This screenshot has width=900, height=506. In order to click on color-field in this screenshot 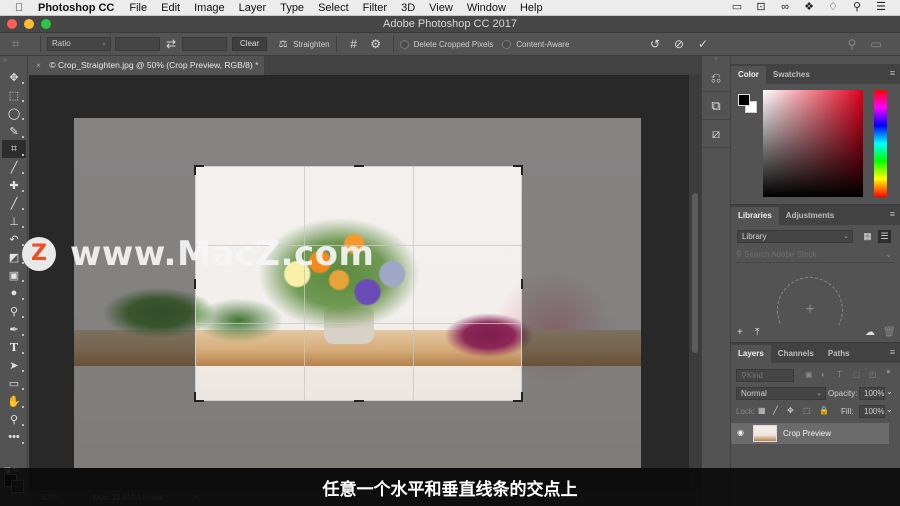, I will do `click(813, 143)`.